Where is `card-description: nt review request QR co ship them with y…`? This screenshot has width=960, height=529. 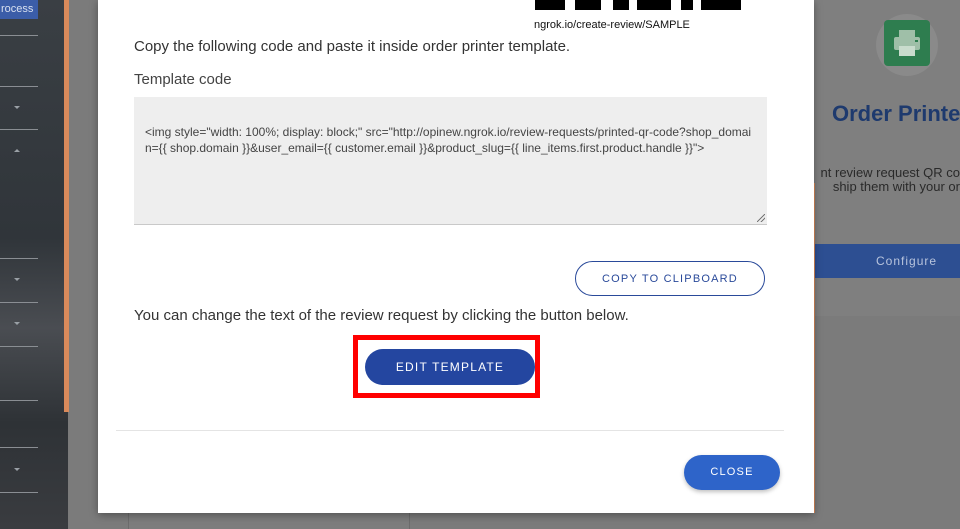 card-description: nt review request QR co ship them with y… is located at coordinates (887, 180).